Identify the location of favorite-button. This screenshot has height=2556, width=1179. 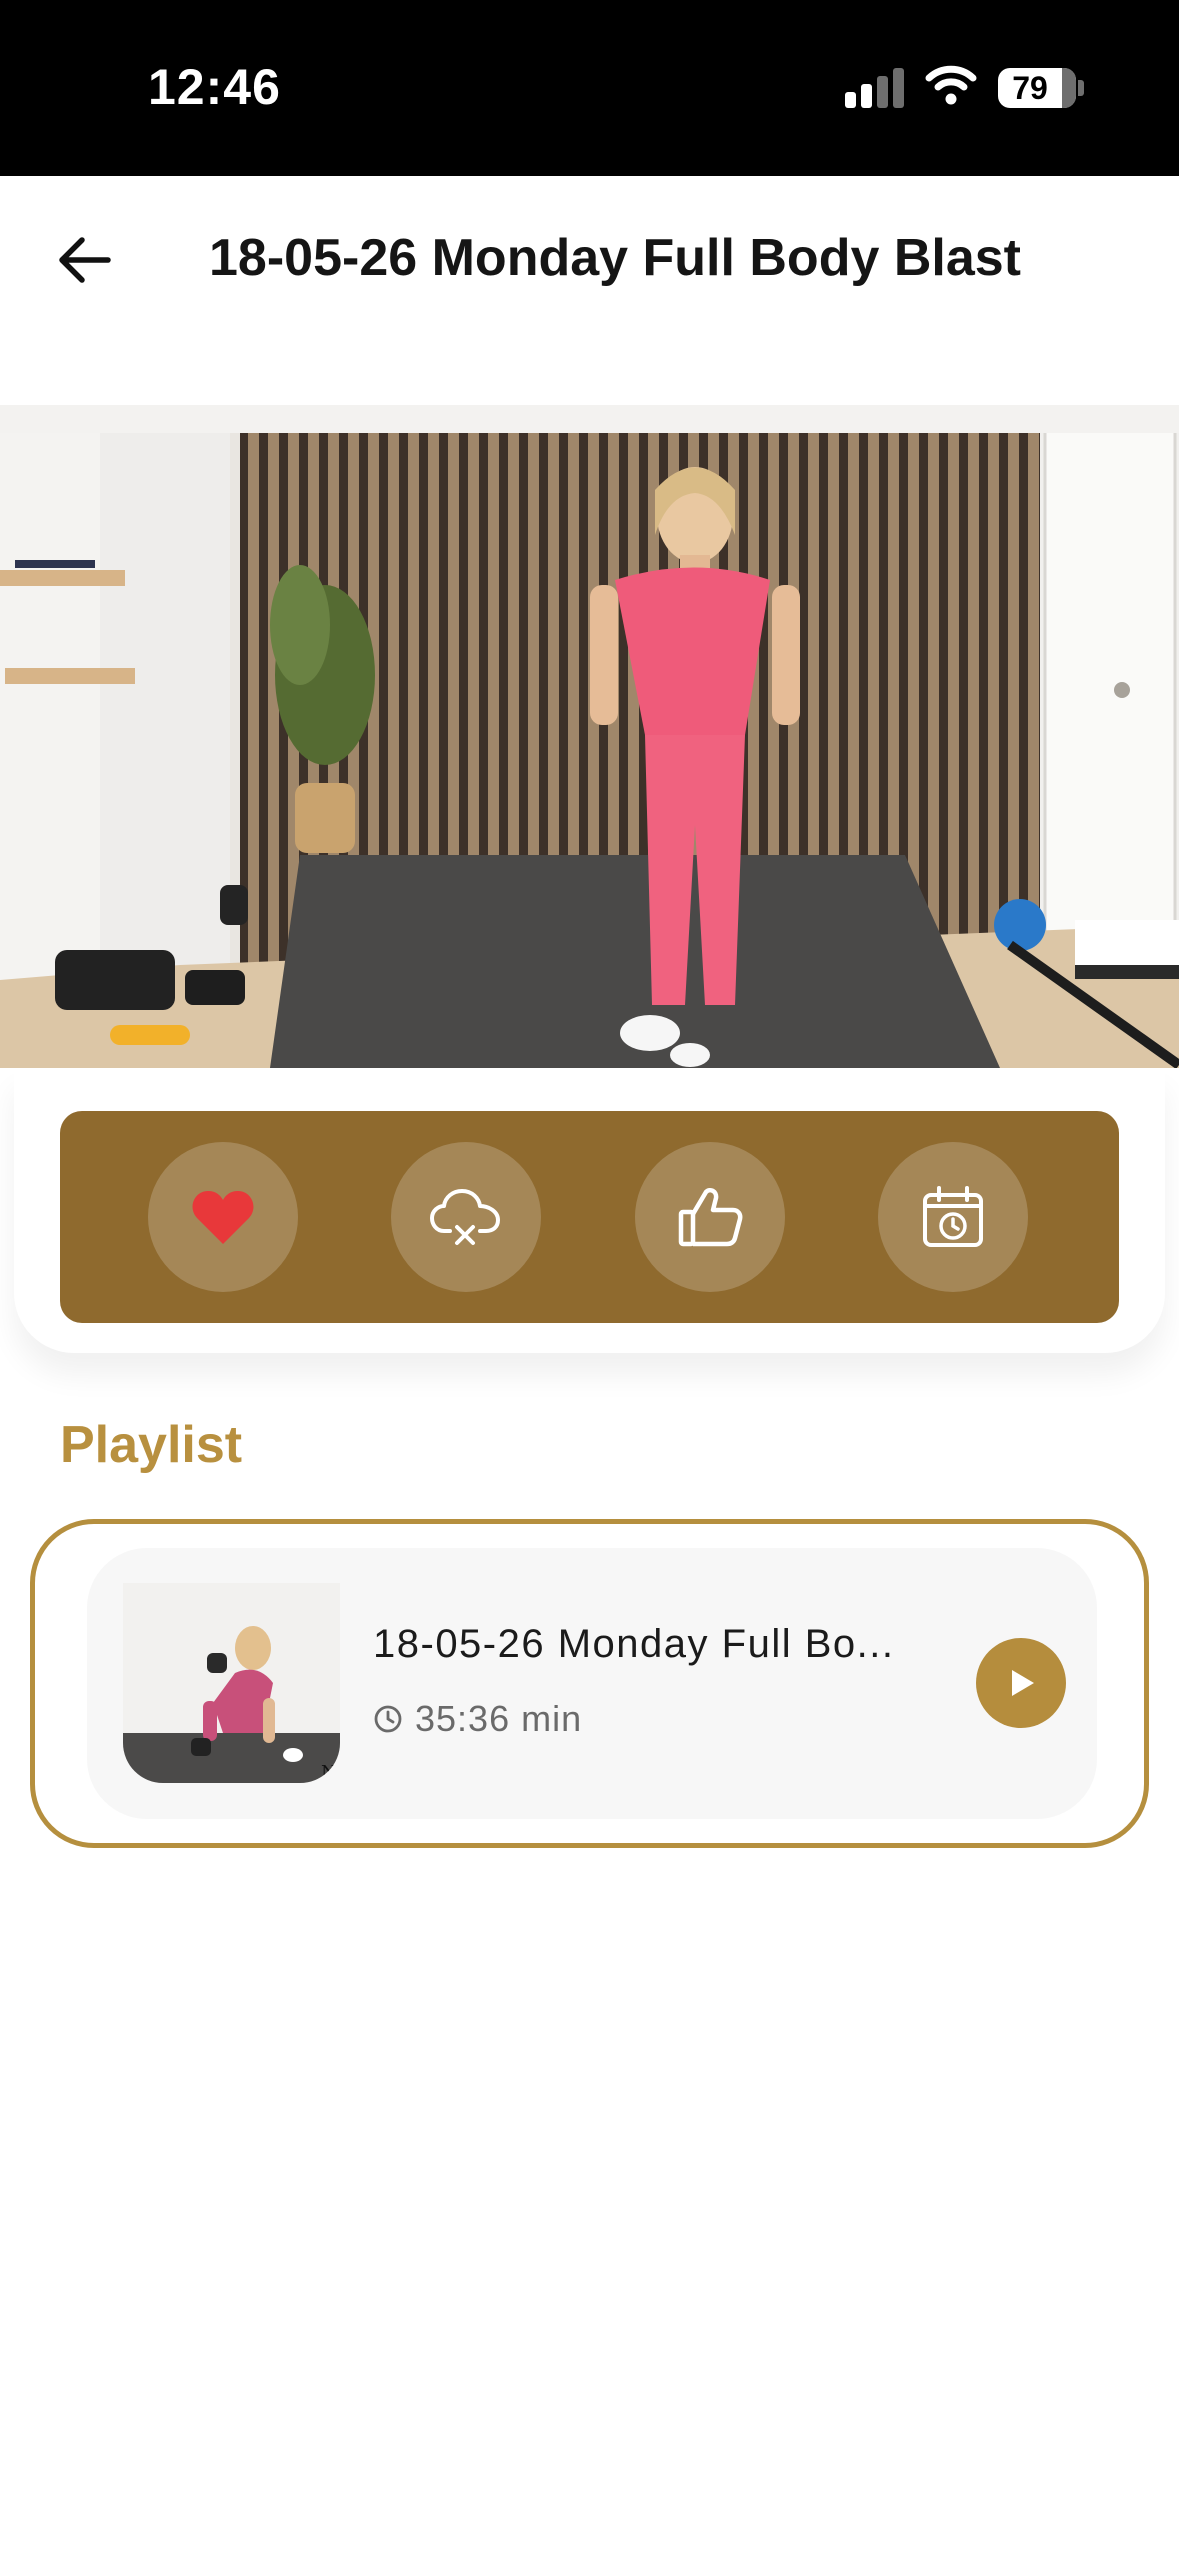
(223, 1217).